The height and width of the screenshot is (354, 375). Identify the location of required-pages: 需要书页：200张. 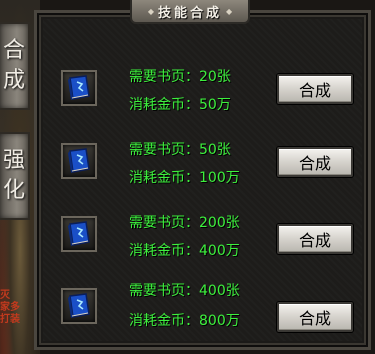
(184, 223).